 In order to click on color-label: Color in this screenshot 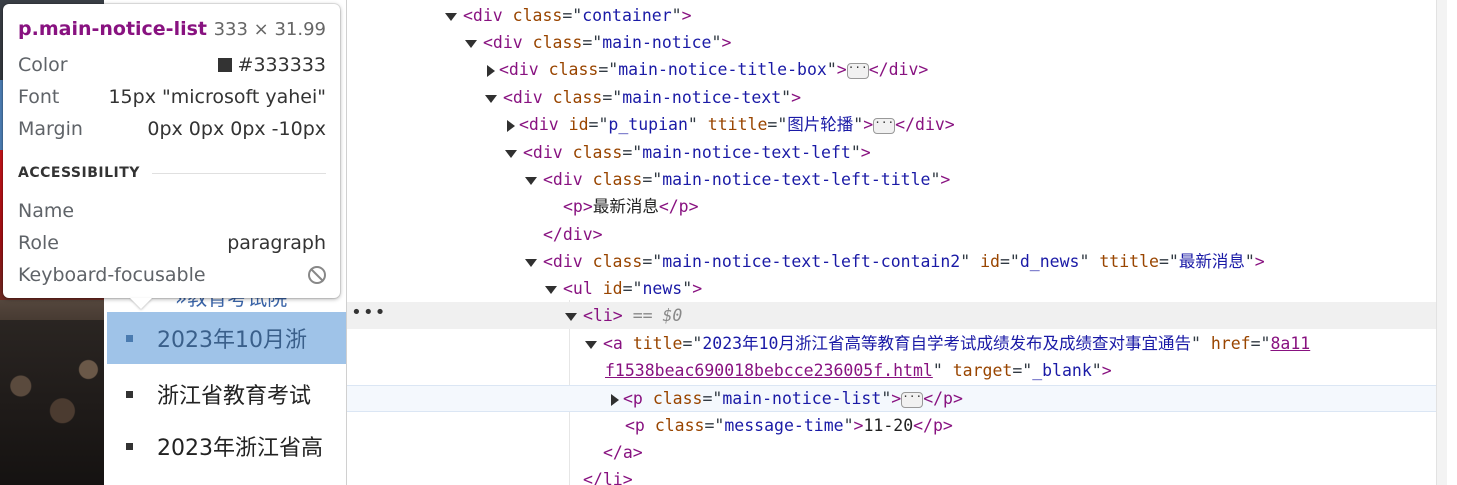, I will do `click(43, 65)`.